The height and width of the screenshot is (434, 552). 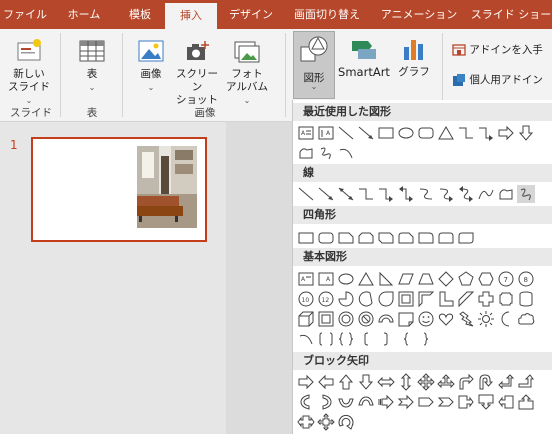 What do you see at coordinates (486, 279) in the screenshot?
I see `hexagon-icon` at bounding box center [486, 279].